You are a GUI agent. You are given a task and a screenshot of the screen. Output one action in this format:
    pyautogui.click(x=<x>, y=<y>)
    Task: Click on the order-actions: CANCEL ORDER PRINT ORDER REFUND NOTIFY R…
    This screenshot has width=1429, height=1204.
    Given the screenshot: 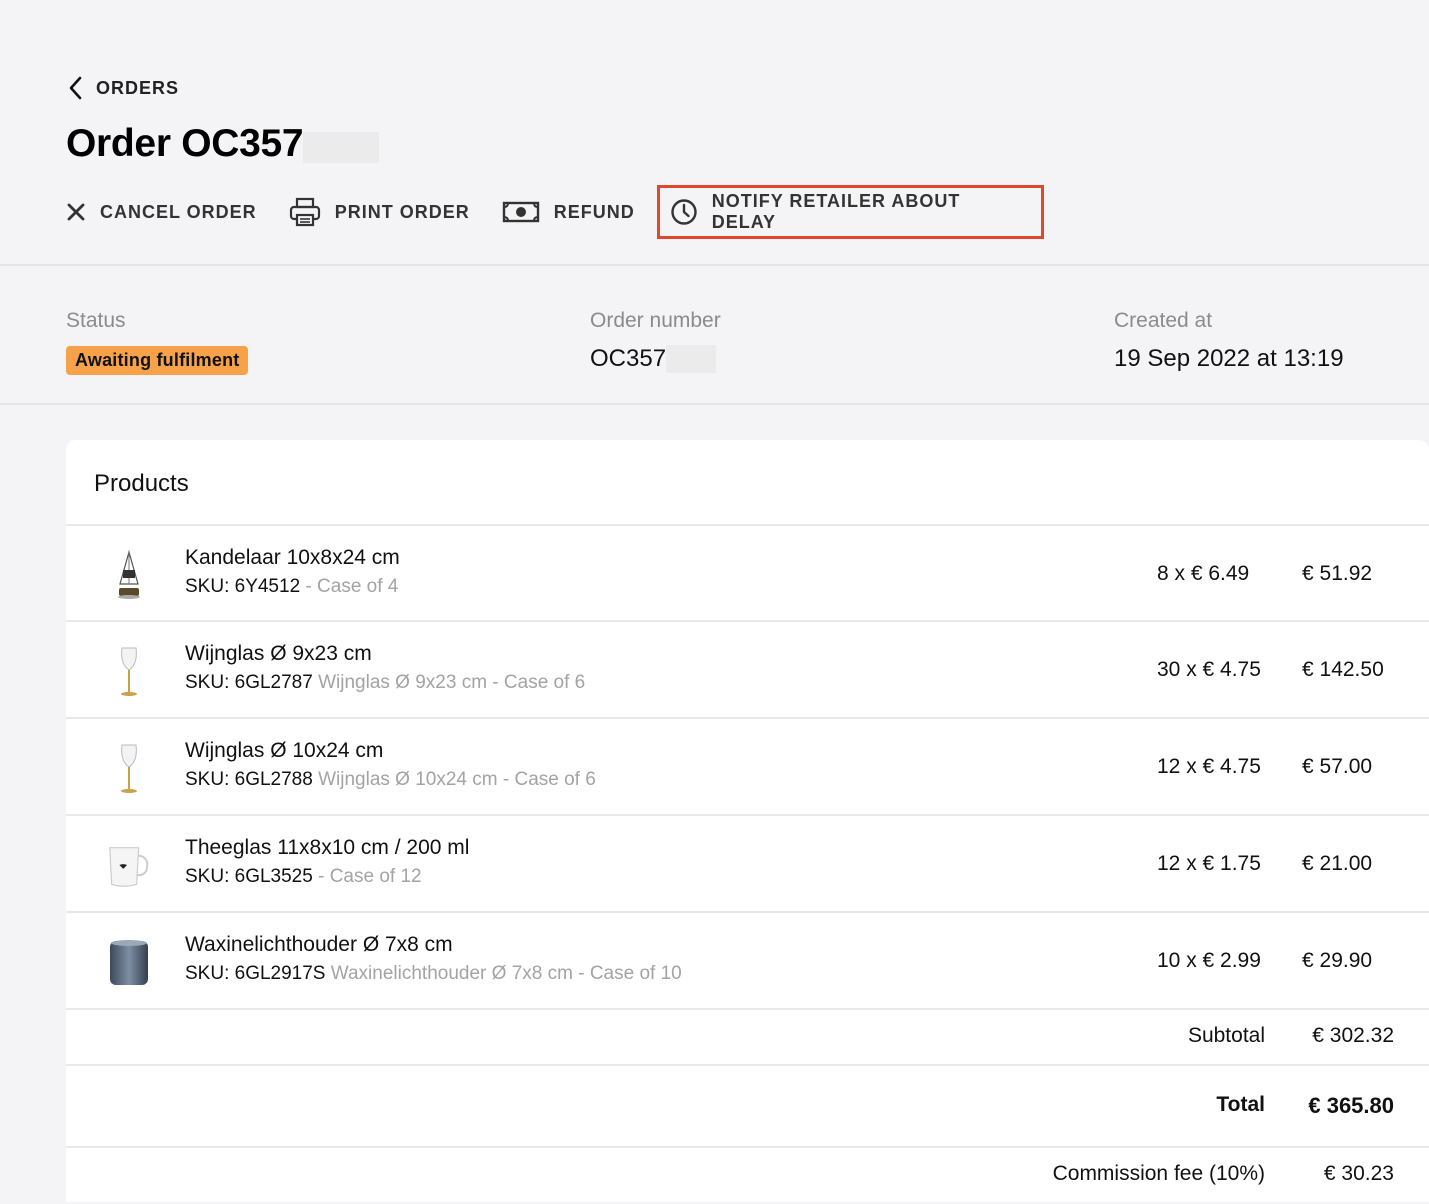 What is the action you would take?
    pyautogui.click(x=555, y=212)
    